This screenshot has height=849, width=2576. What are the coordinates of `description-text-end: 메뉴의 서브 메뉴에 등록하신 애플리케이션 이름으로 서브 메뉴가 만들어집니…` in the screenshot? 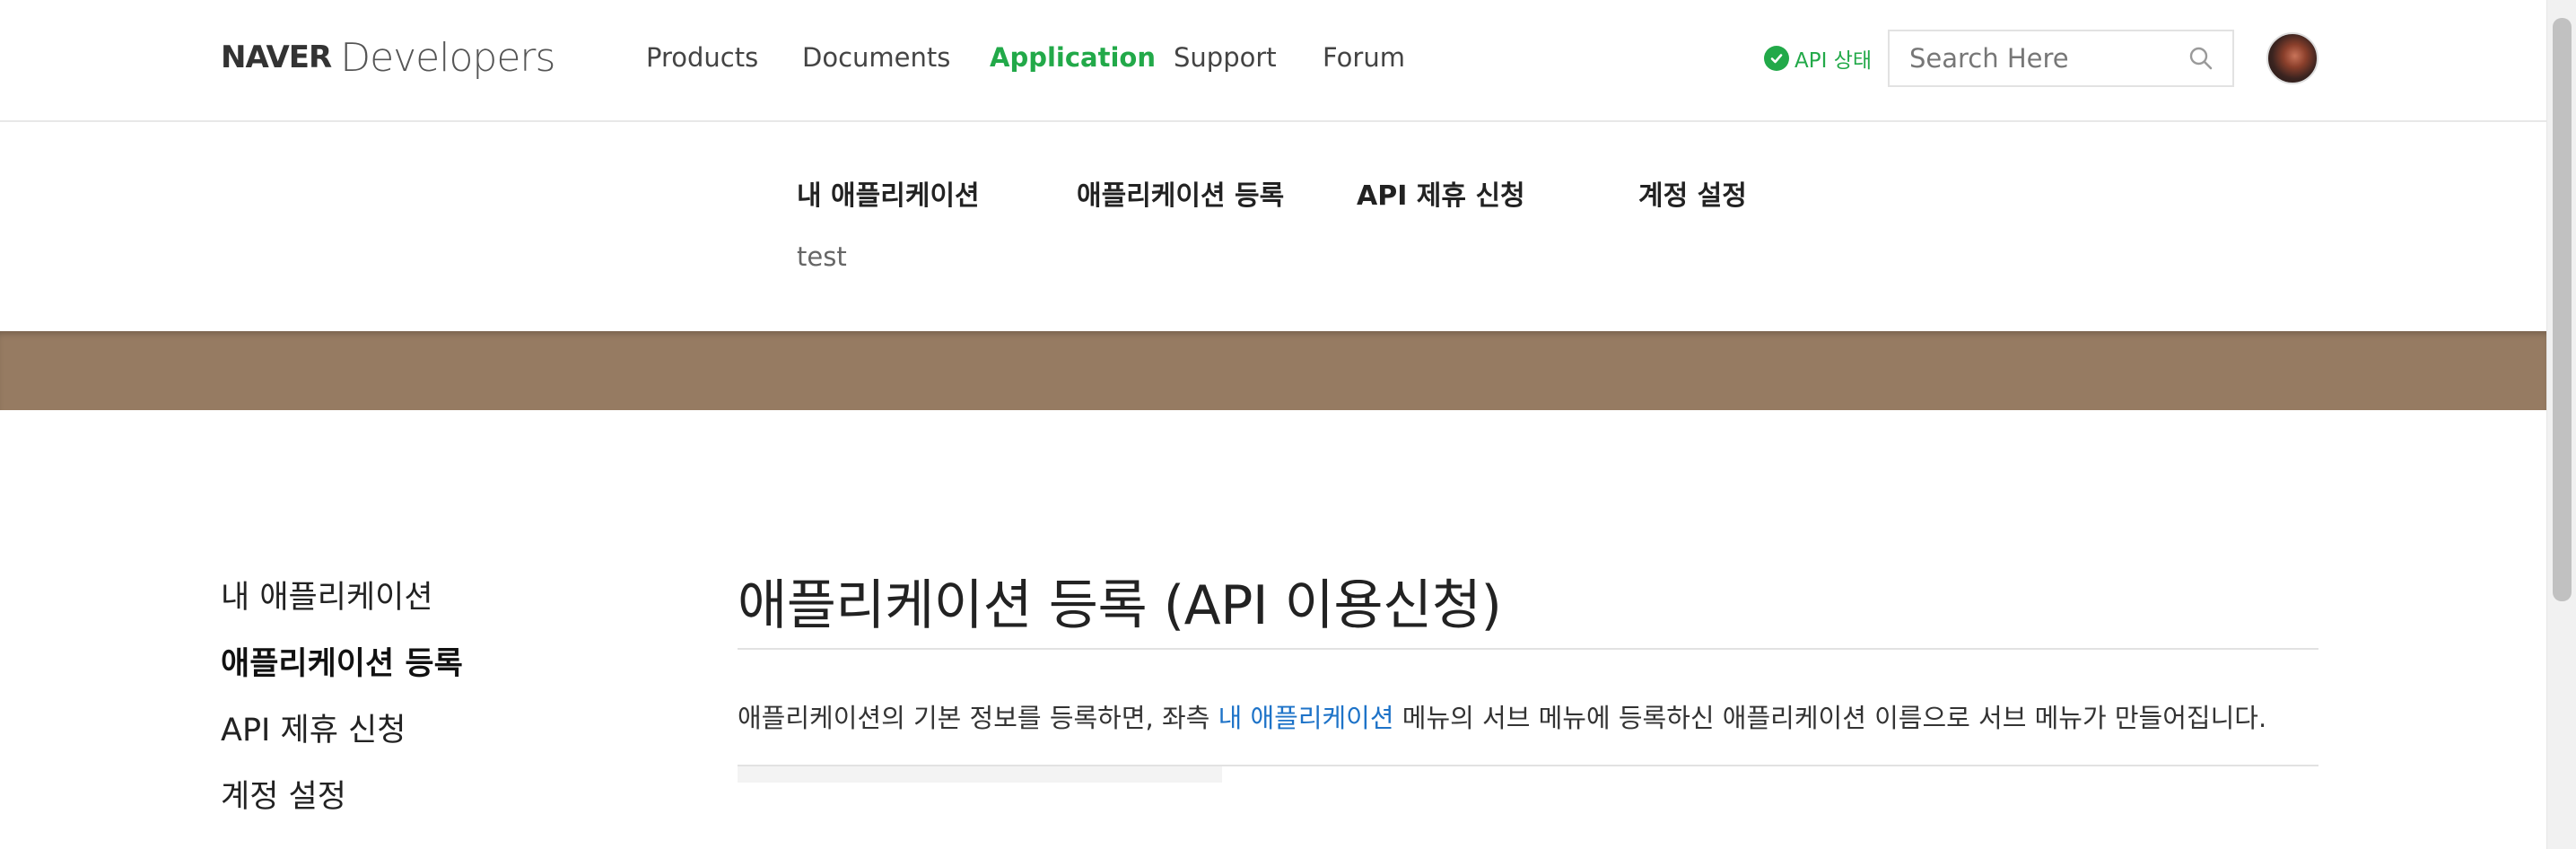 It's located at (1830, 718).